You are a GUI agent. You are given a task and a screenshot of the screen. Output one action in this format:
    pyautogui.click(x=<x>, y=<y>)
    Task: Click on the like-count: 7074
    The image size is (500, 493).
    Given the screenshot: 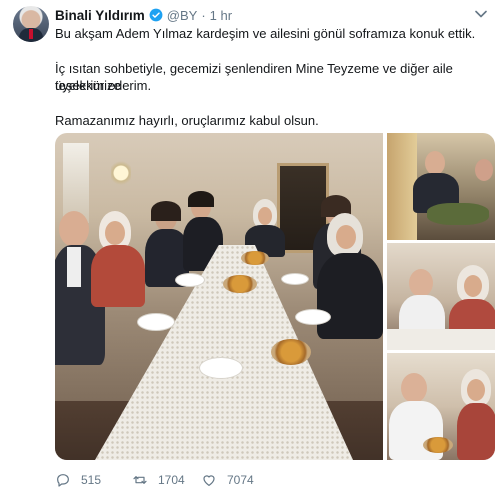 What is the action you would take?
    pyautogui.click(x=240, y=480)
    